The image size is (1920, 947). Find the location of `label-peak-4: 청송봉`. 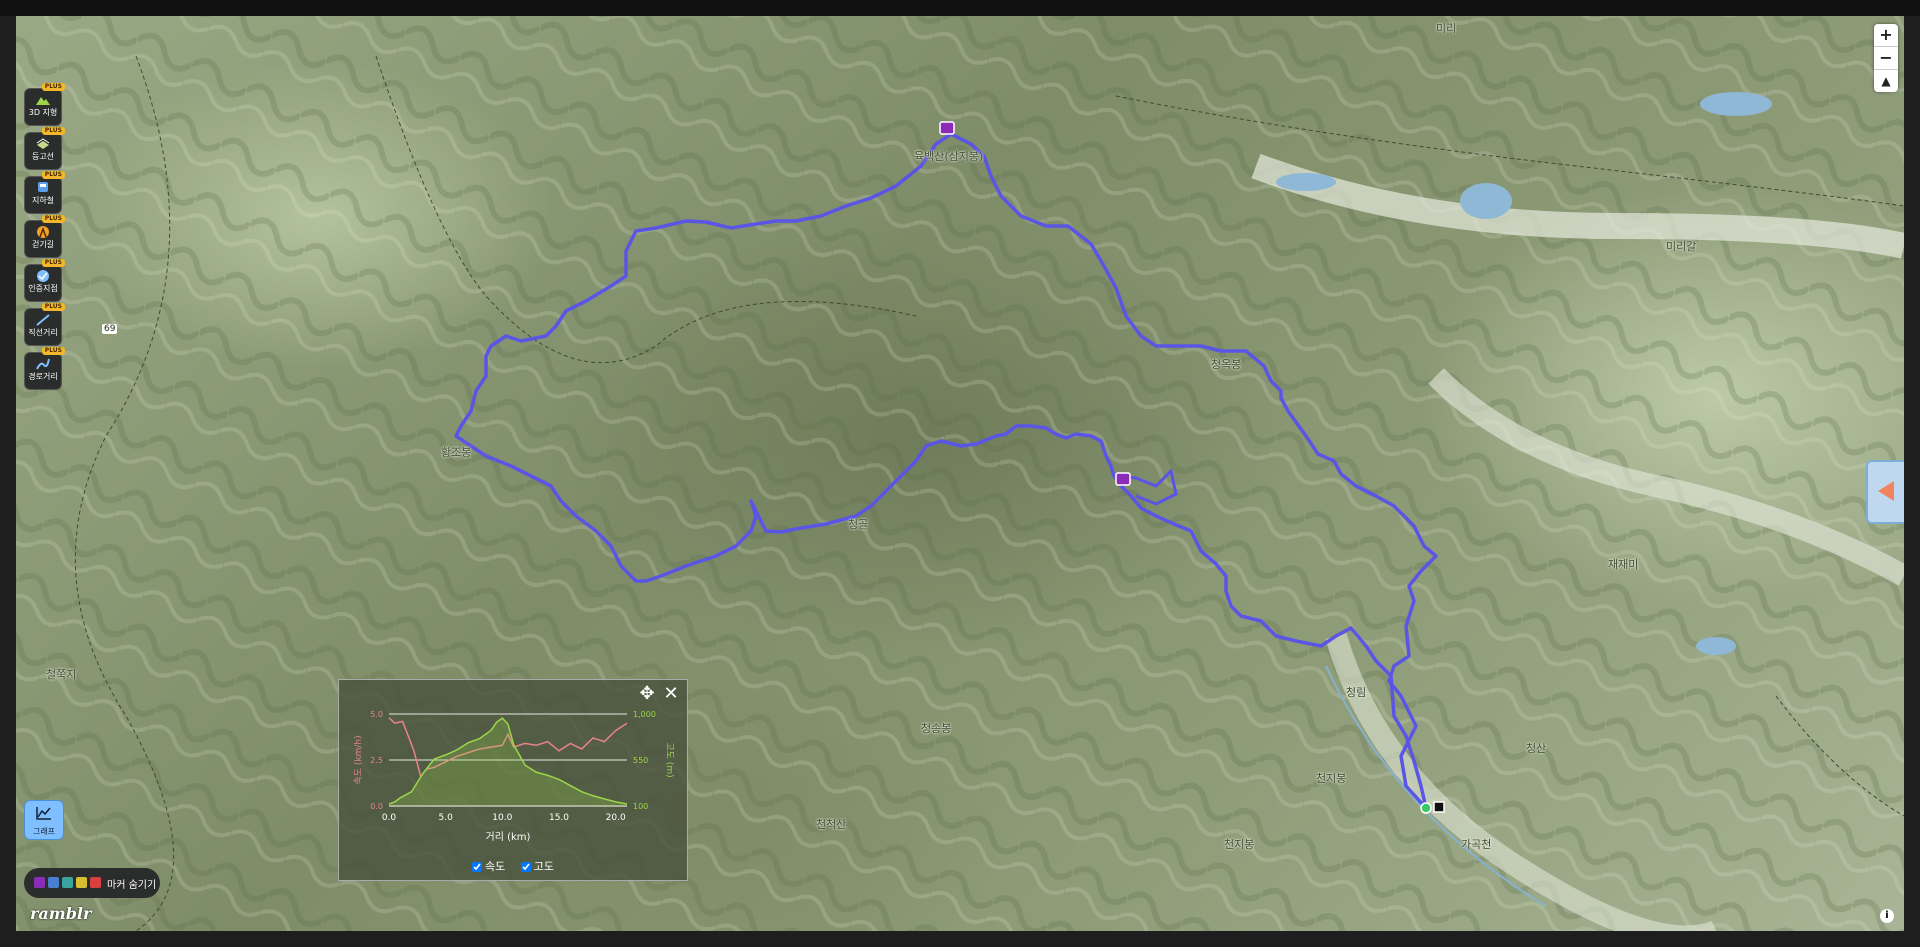

label-peak-4: 청송봉 is located at coordinates (936, 728).